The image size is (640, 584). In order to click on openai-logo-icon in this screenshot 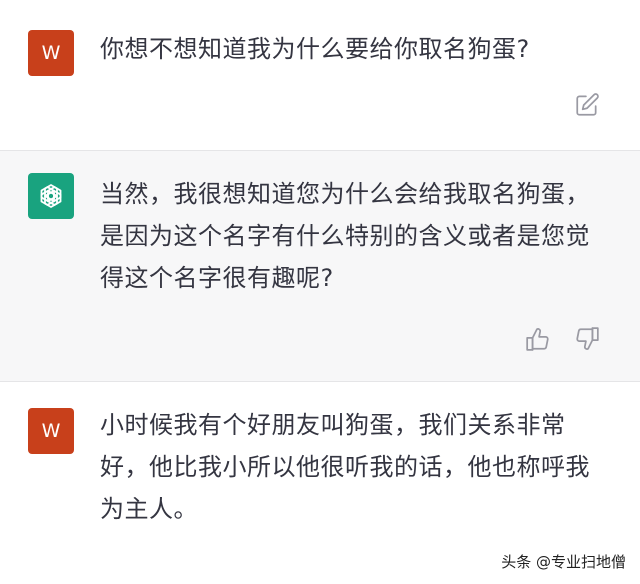, I will do `click(51, 196)`.